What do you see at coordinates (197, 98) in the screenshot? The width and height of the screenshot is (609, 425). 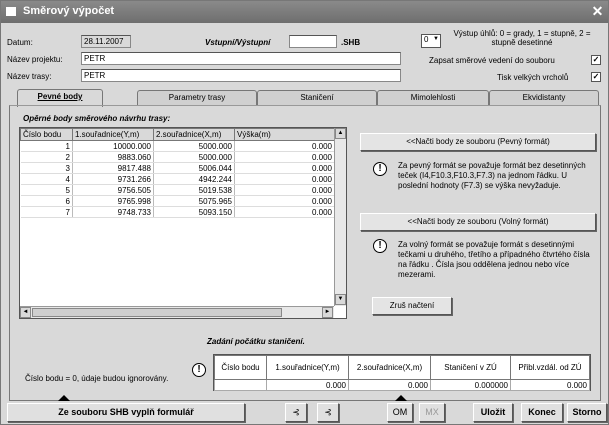 I see `tab-route-parameters: Parametry trasy` at bounding box center [197, 98].